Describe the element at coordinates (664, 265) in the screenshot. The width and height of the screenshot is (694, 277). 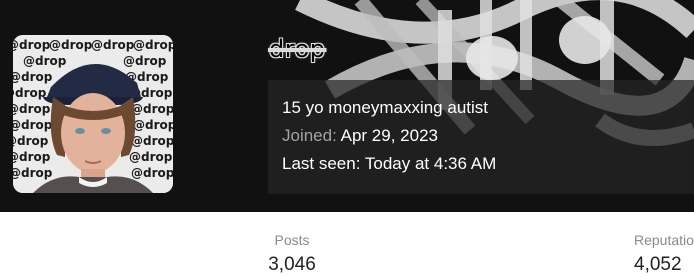
I see `reputation-value: 4,052` at that location.